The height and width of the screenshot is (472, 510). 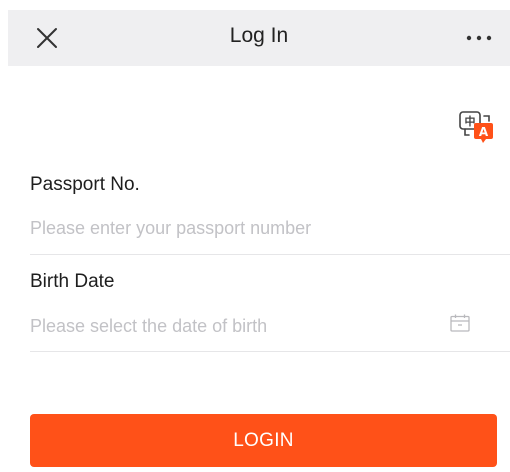 What do you see at coordinates (460, 323) in the screenshot?
I see `calendar-icon` at bounding box center [460, 323].